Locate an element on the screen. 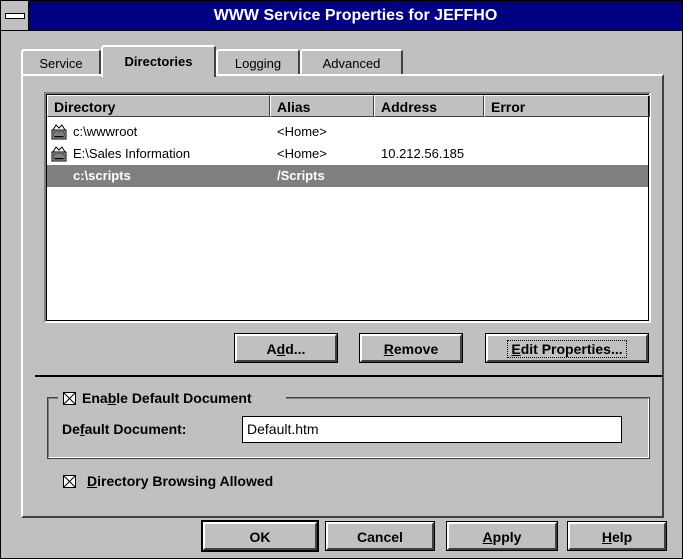  remove-button: Remove is located at coordinates (411, 348).